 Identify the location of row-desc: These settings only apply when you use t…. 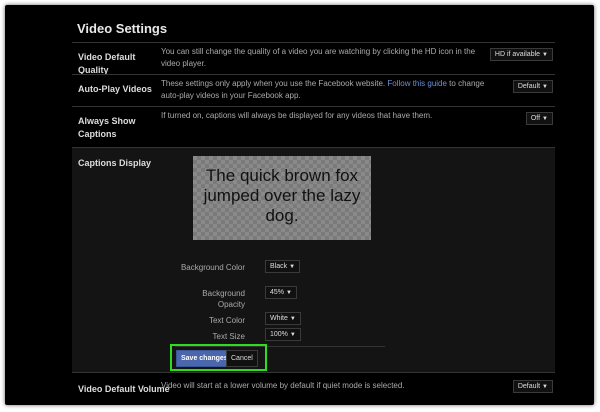
(326, 90).